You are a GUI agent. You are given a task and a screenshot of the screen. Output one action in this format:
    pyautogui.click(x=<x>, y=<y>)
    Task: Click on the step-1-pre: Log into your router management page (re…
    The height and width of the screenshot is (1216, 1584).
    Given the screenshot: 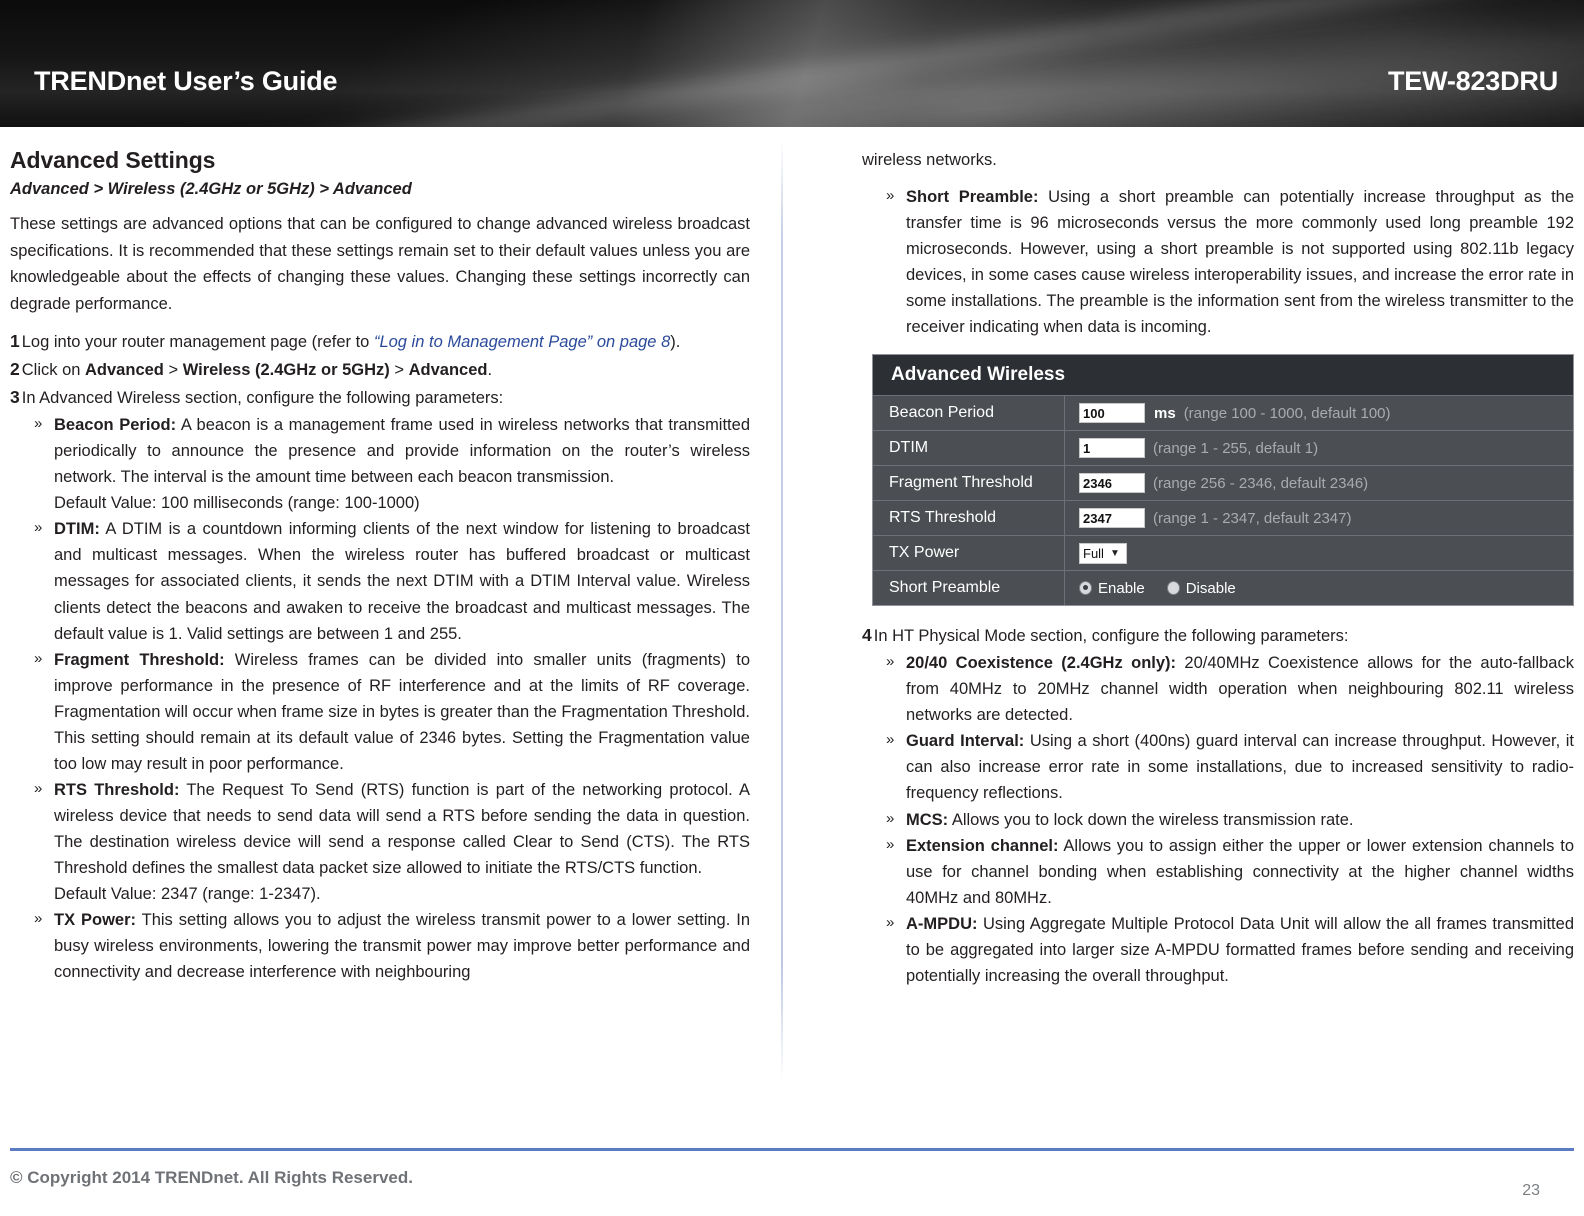 What is the action you would take?
    pyautogui.click(x=197, y=341)
    